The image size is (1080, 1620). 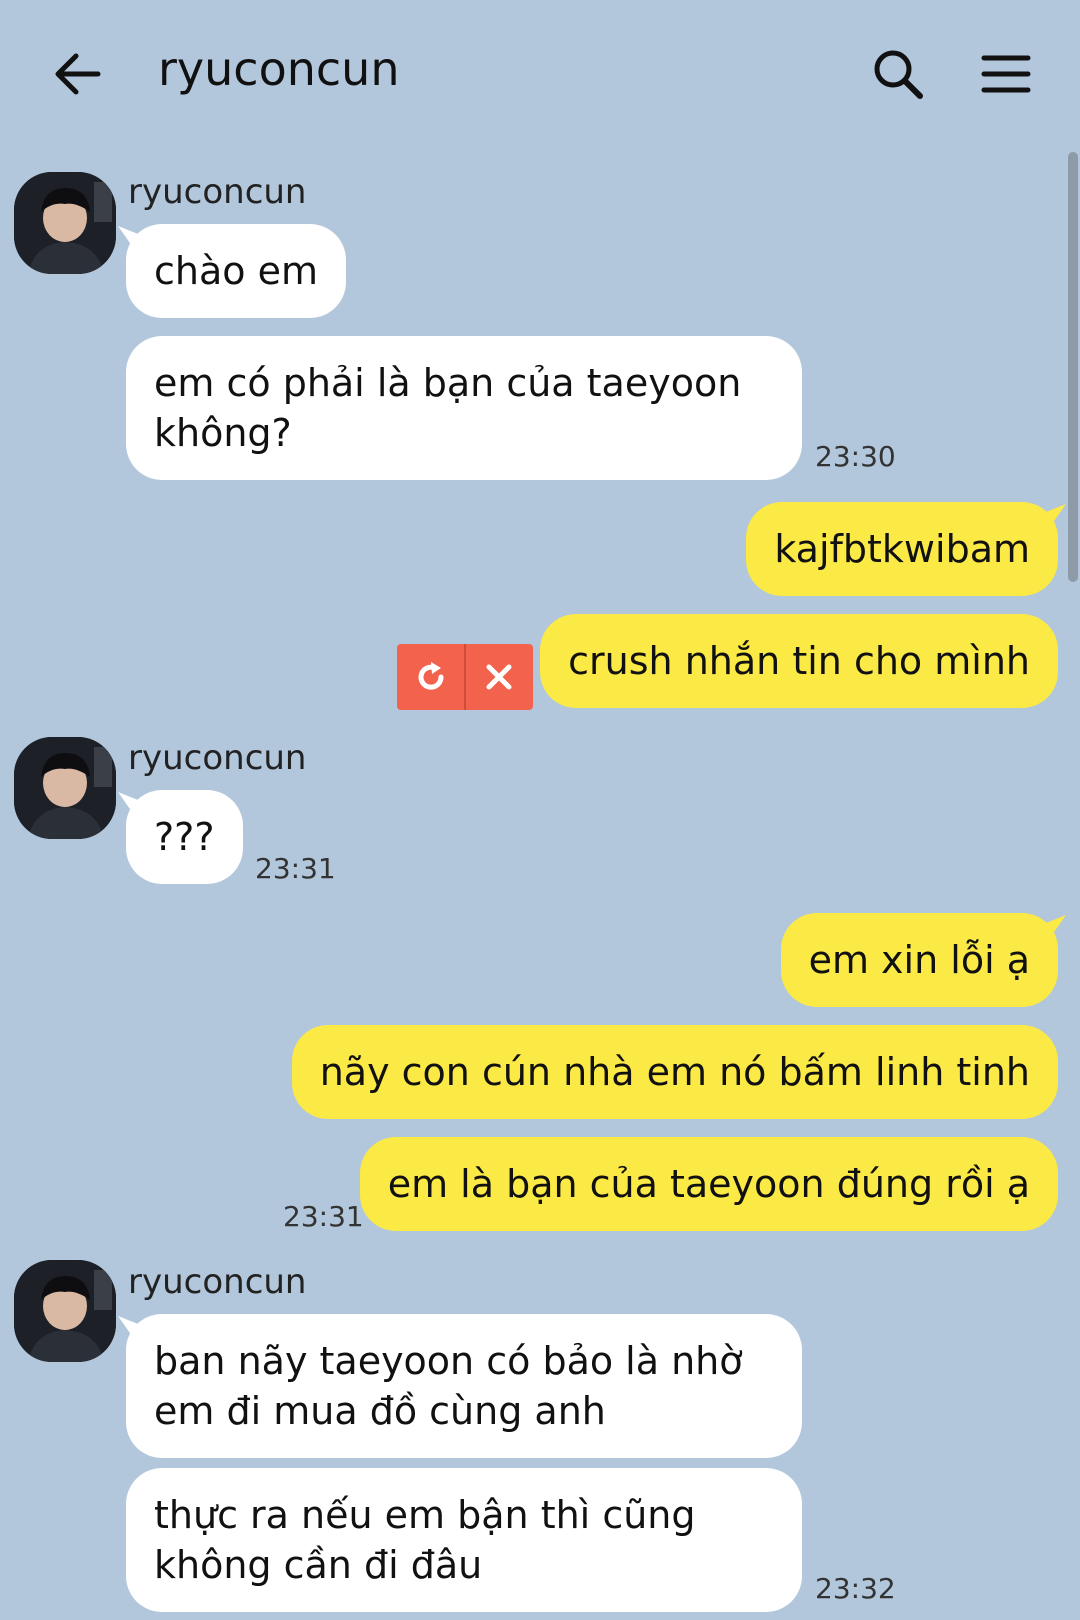 I want to click on message-text: crush nhắn tin cho mình, so click(x=799, y=661).